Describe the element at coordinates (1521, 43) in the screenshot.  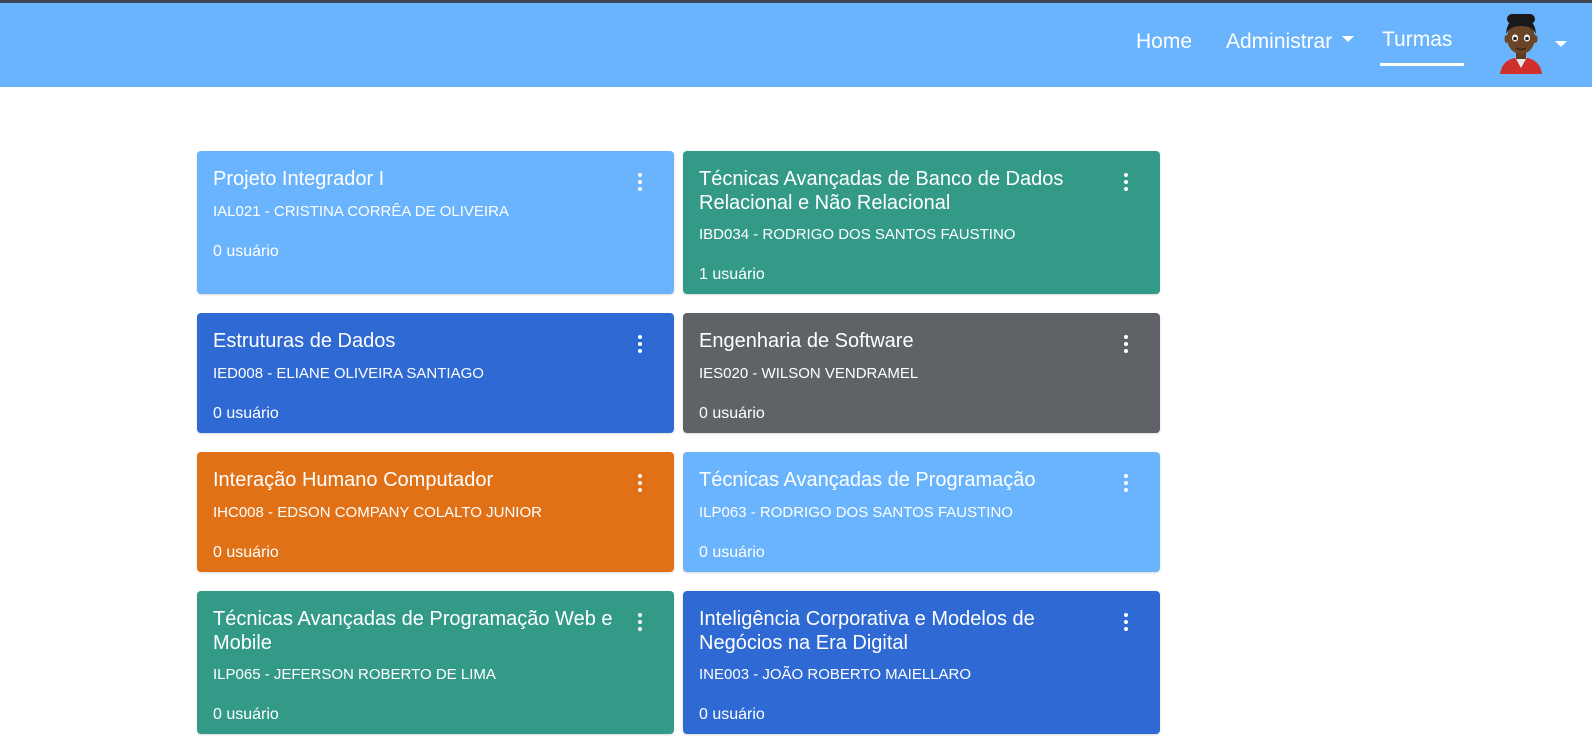
I see `avatar` at that location.